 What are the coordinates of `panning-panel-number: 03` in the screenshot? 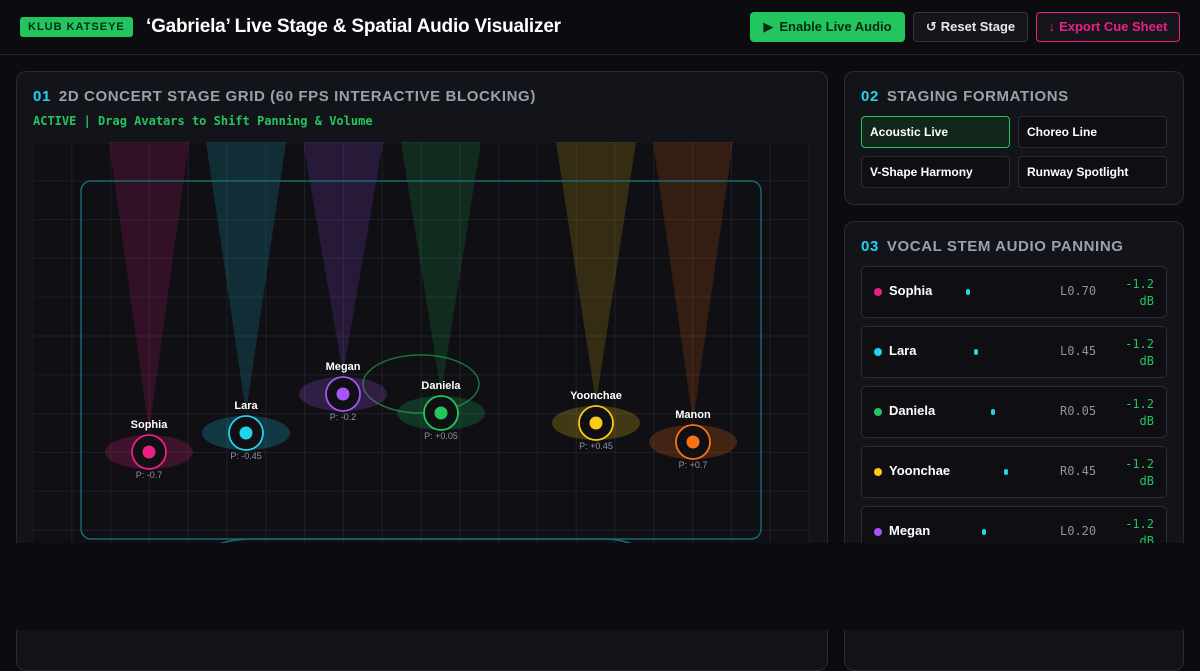 It's located at (870, 246).